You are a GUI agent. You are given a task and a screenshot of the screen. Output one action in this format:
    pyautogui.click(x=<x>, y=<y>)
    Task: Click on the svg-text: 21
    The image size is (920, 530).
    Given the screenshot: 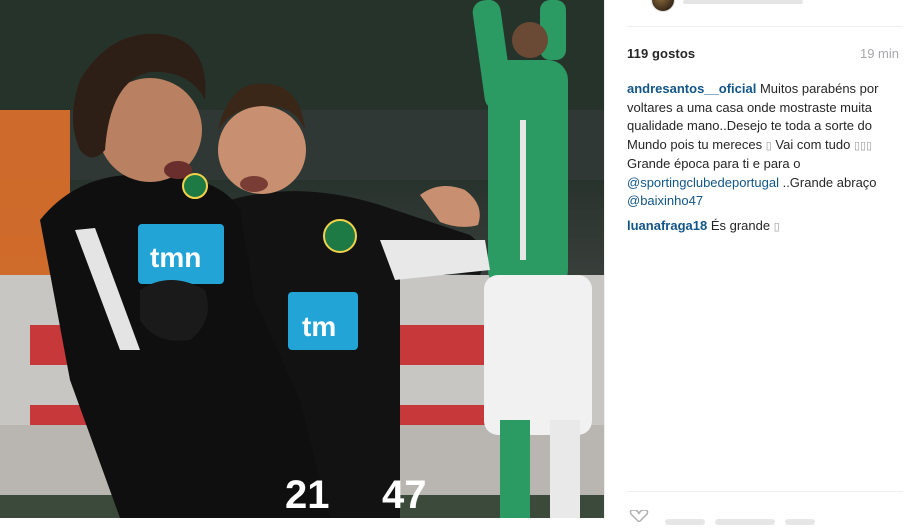 What is the action you would take?
    pyautogui.click(x=307, y=495)
    